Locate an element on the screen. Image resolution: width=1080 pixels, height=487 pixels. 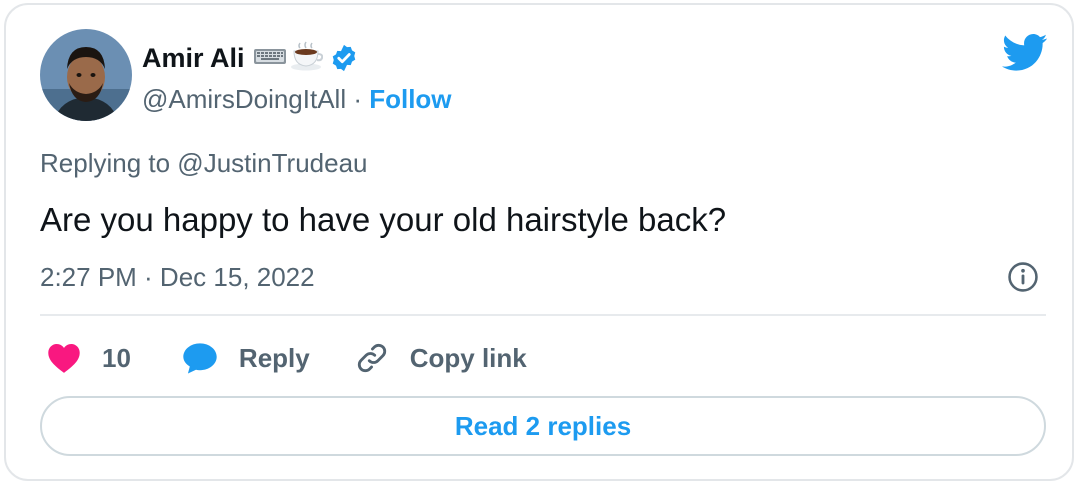
coffee-icon is located at coordinates (306, 58).